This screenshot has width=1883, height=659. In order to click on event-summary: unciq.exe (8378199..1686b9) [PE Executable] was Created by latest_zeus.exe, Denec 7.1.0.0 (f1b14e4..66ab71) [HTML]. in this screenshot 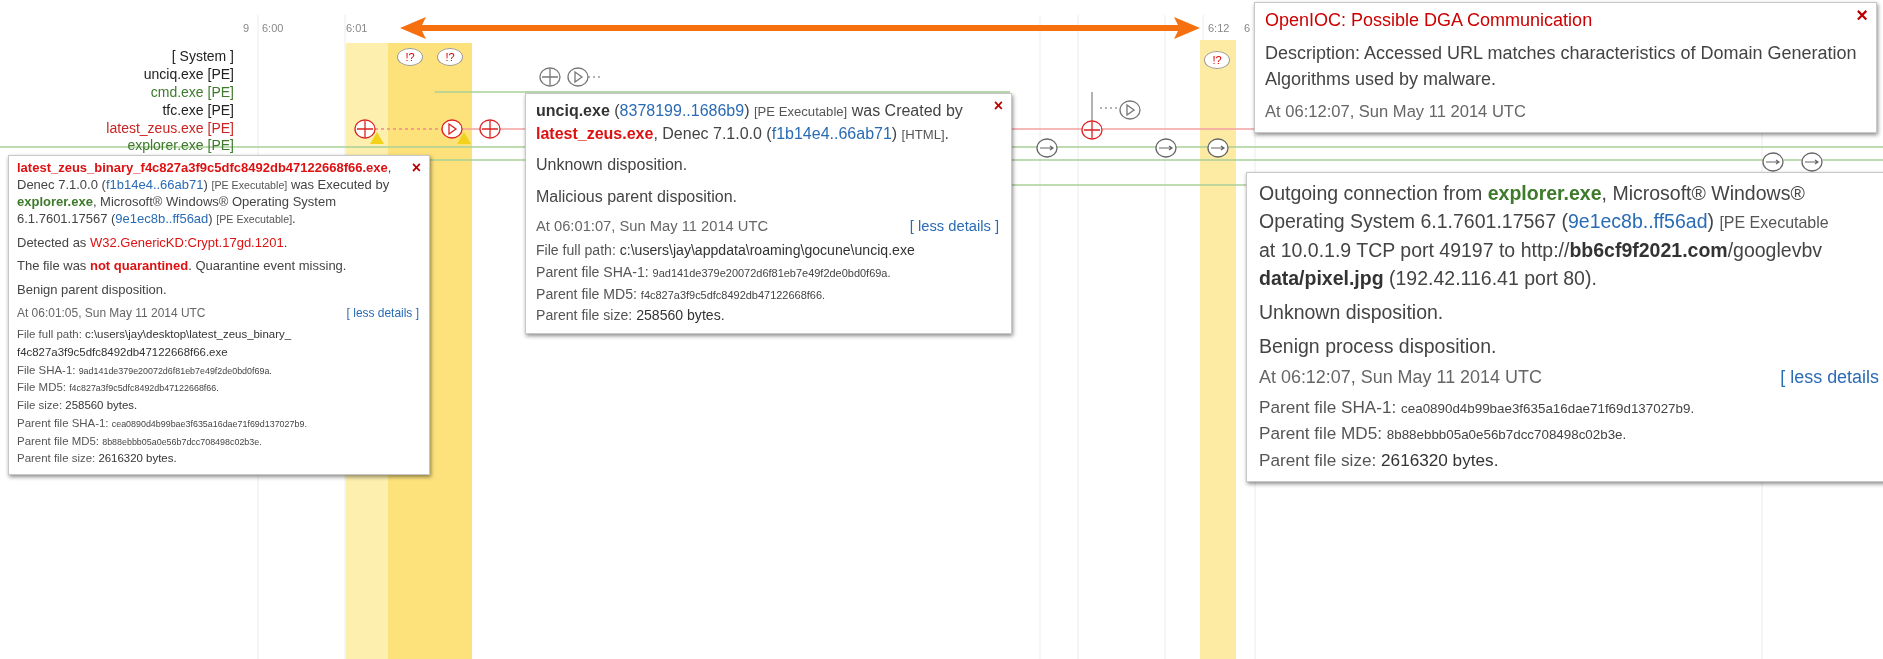, I will do `click(750, 122)`.